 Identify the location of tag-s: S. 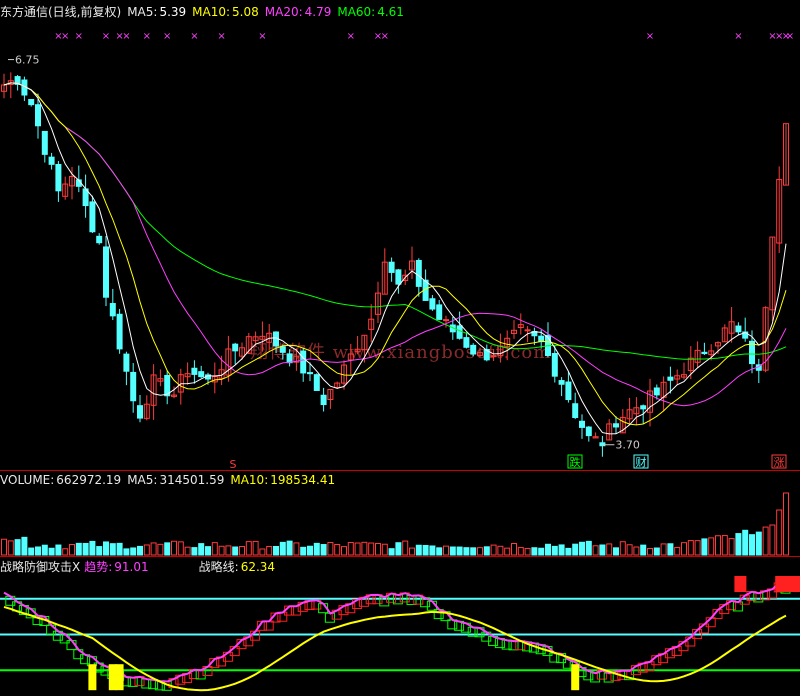
(233, 464).